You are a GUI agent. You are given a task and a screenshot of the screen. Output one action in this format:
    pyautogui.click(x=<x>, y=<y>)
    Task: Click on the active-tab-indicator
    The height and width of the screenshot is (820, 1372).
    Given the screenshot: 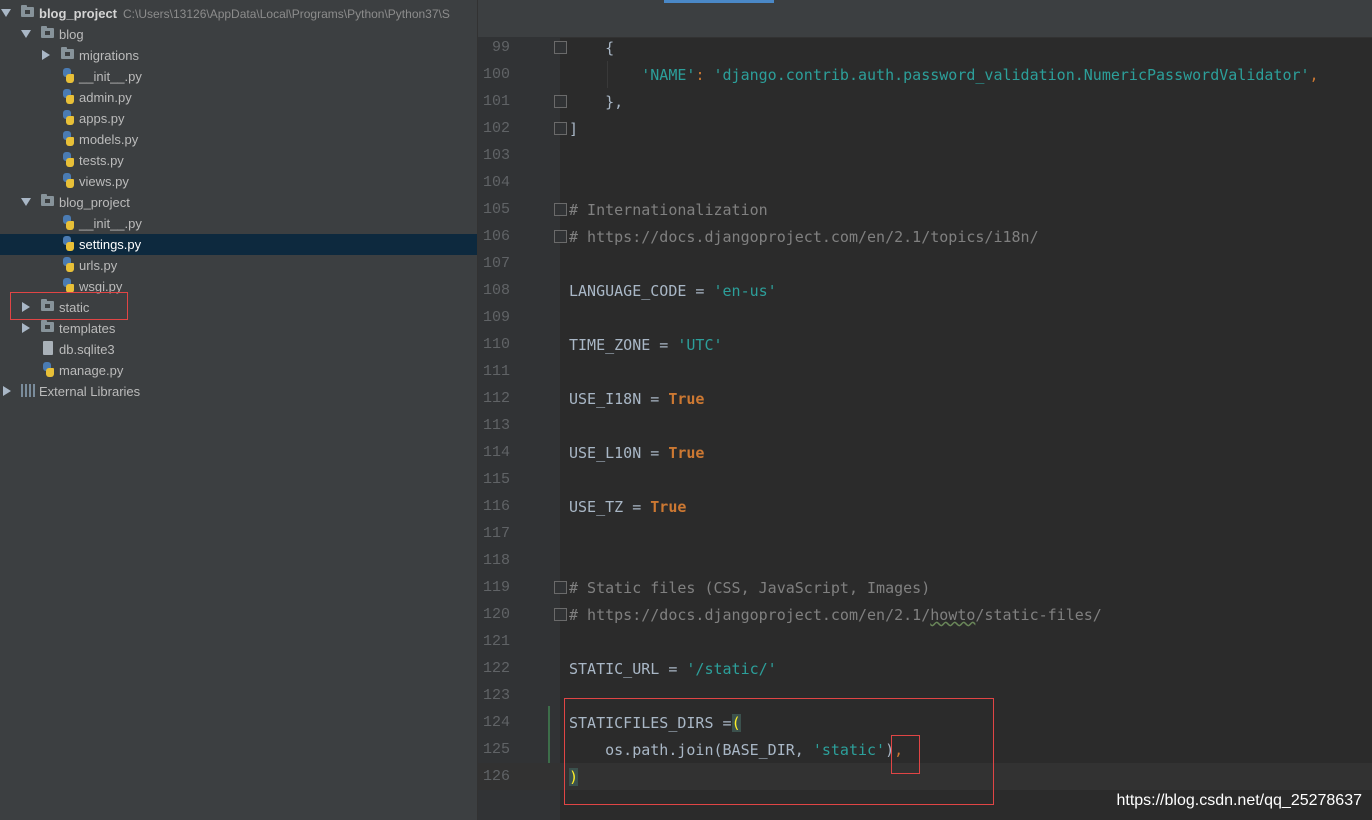 What is the action you would take?
    pyautogui.click(x=719, y=1)
    